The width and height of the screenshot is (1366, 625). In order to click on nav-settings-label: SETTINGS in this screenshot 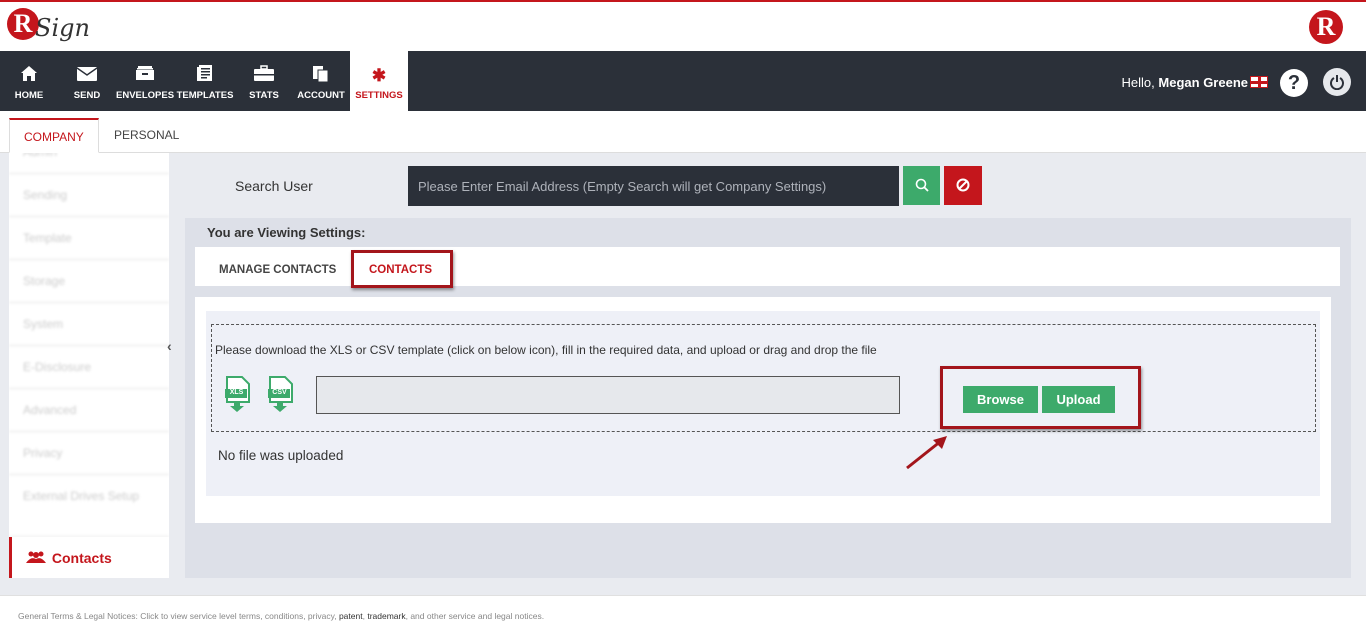, I will do `click(379, 95)`.